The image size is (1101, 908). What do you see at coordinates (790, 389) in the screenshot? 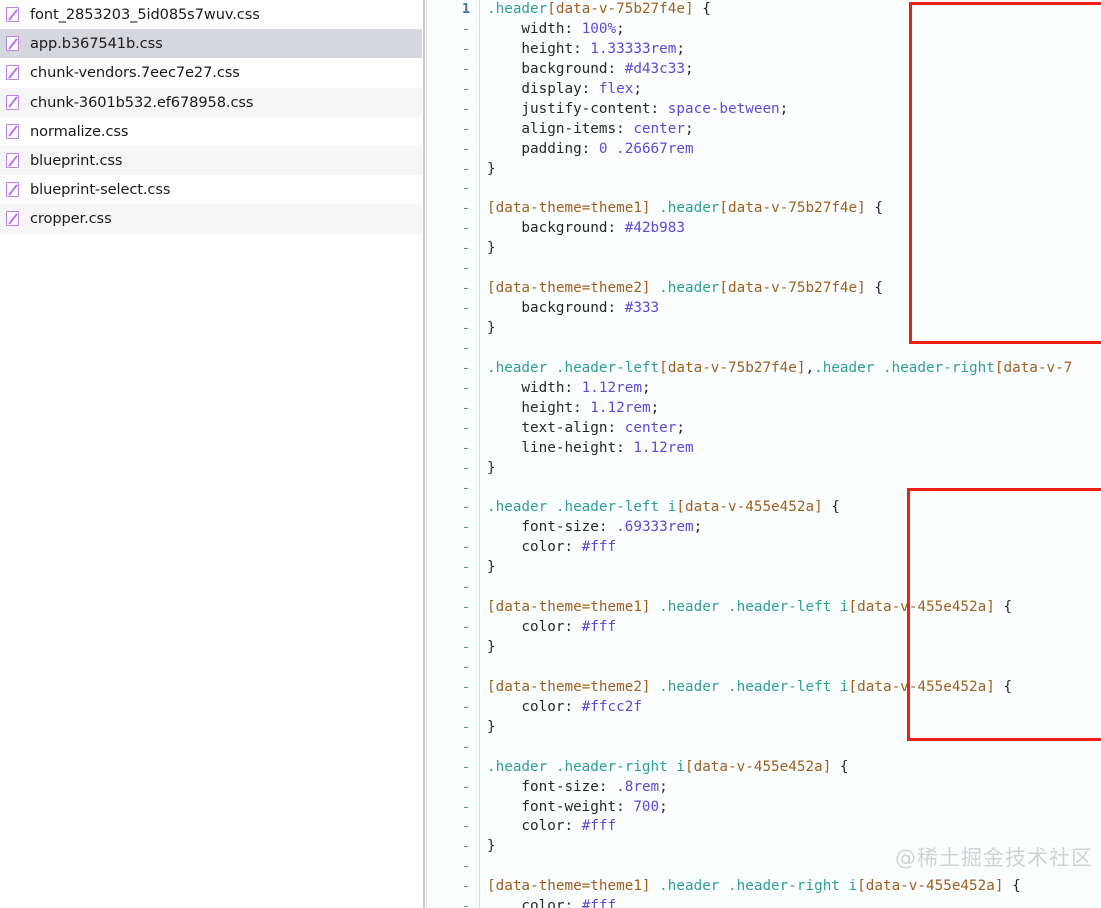
I see `code-line-text: width: 1.12rem;` at bounding box center [790, 389].